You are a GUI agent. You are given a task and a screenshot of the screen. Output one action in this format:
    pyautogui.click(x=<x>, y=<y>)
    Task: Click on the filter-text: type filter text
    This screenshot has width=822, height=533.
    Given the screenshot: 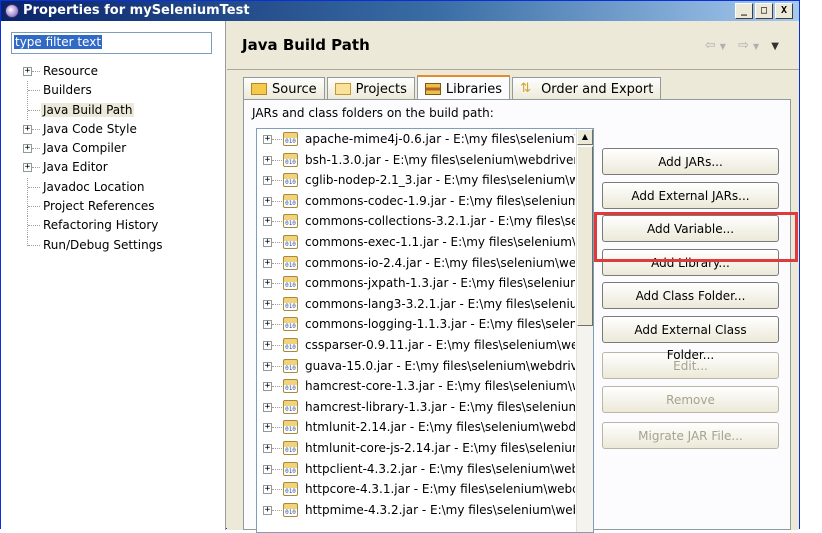 What is the action you would take?
    pyautogui.click(x=58, y=42)
    